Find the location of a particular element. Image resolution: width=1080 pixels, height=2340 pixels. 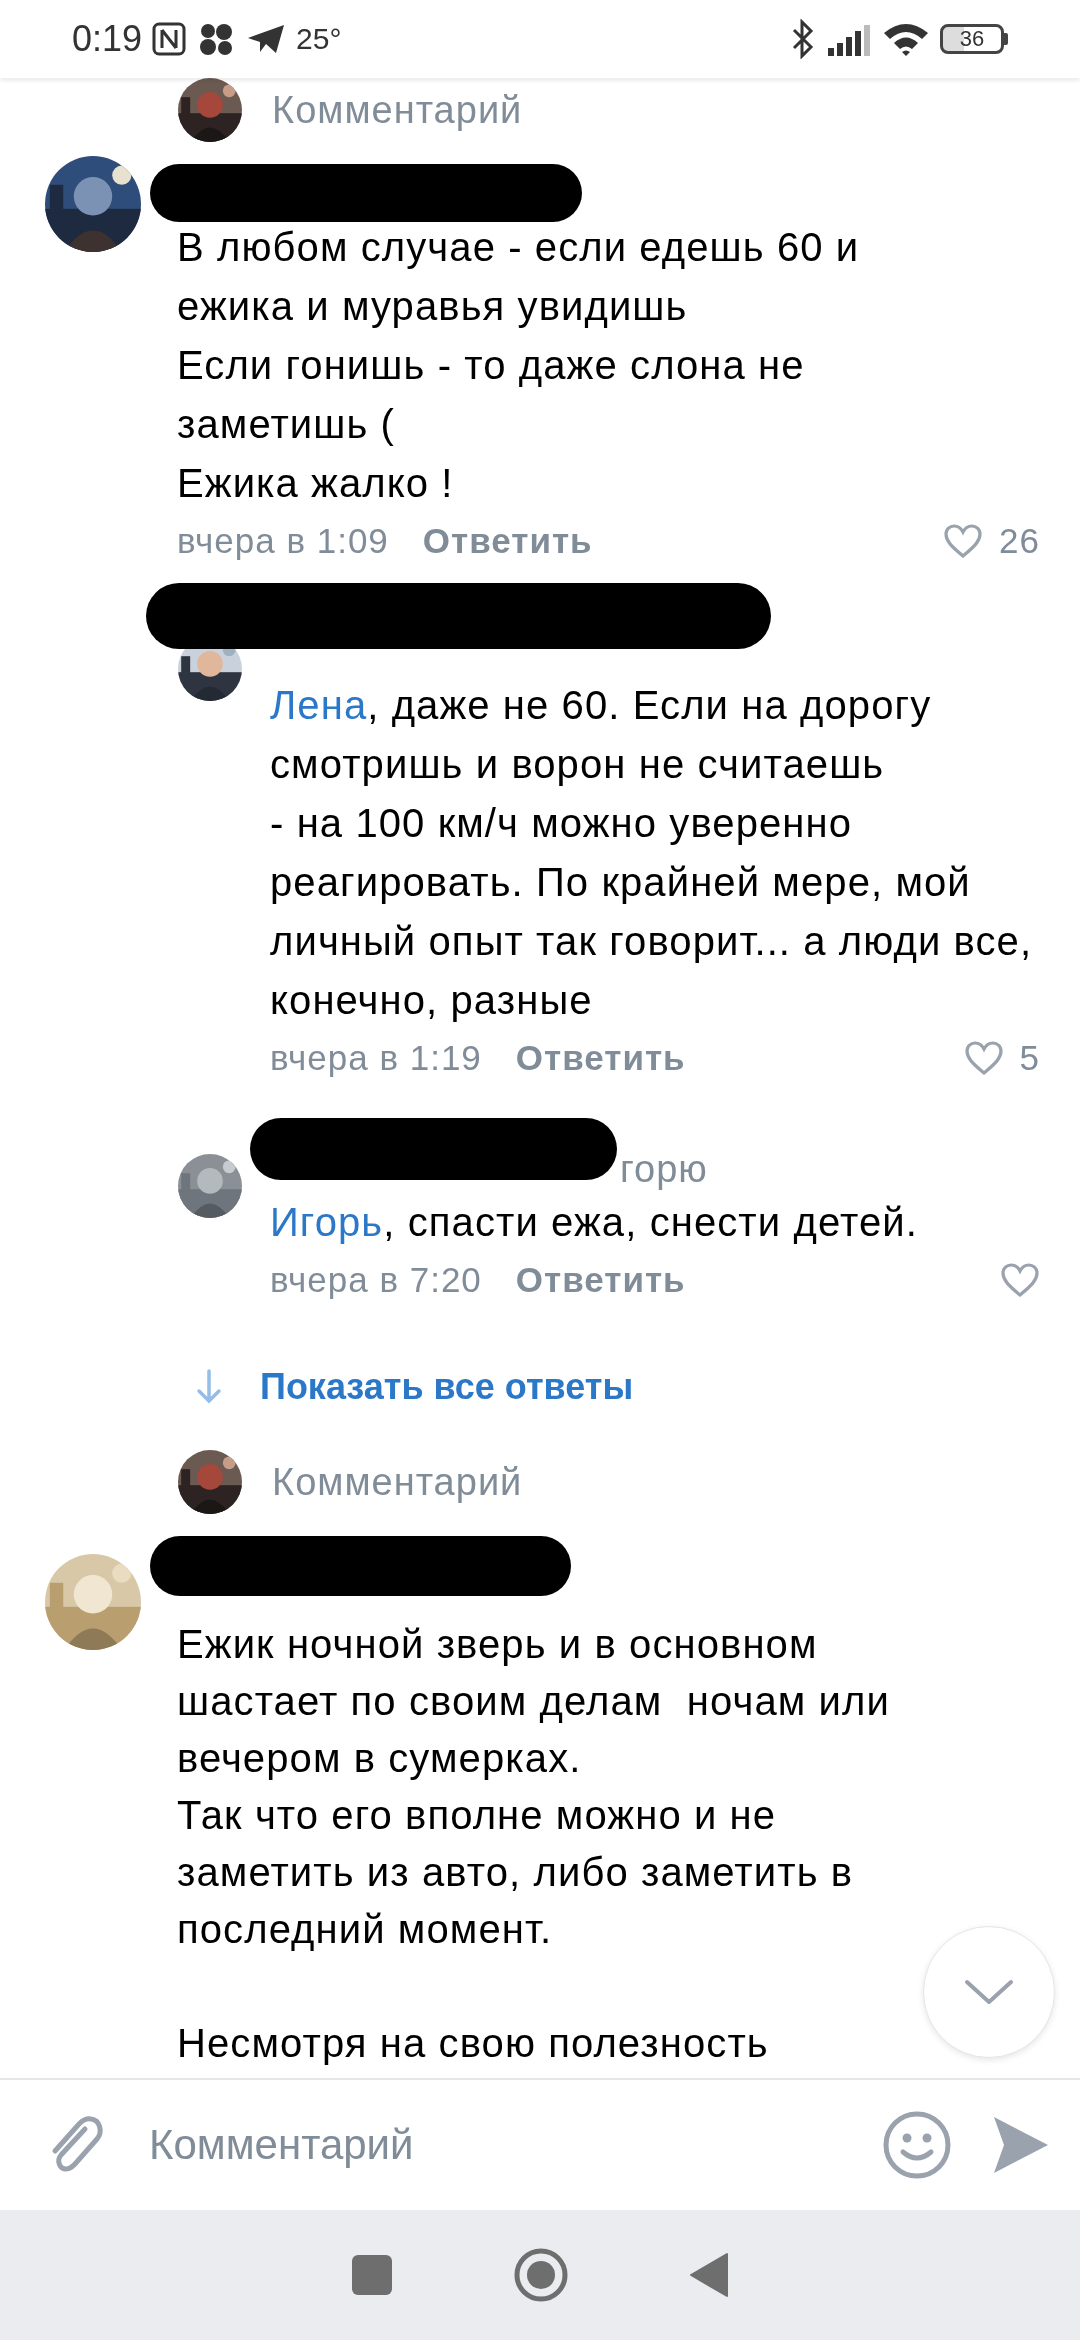

comment-text: шастает по своим делам ночам или is located at coordinates (533, 1701).